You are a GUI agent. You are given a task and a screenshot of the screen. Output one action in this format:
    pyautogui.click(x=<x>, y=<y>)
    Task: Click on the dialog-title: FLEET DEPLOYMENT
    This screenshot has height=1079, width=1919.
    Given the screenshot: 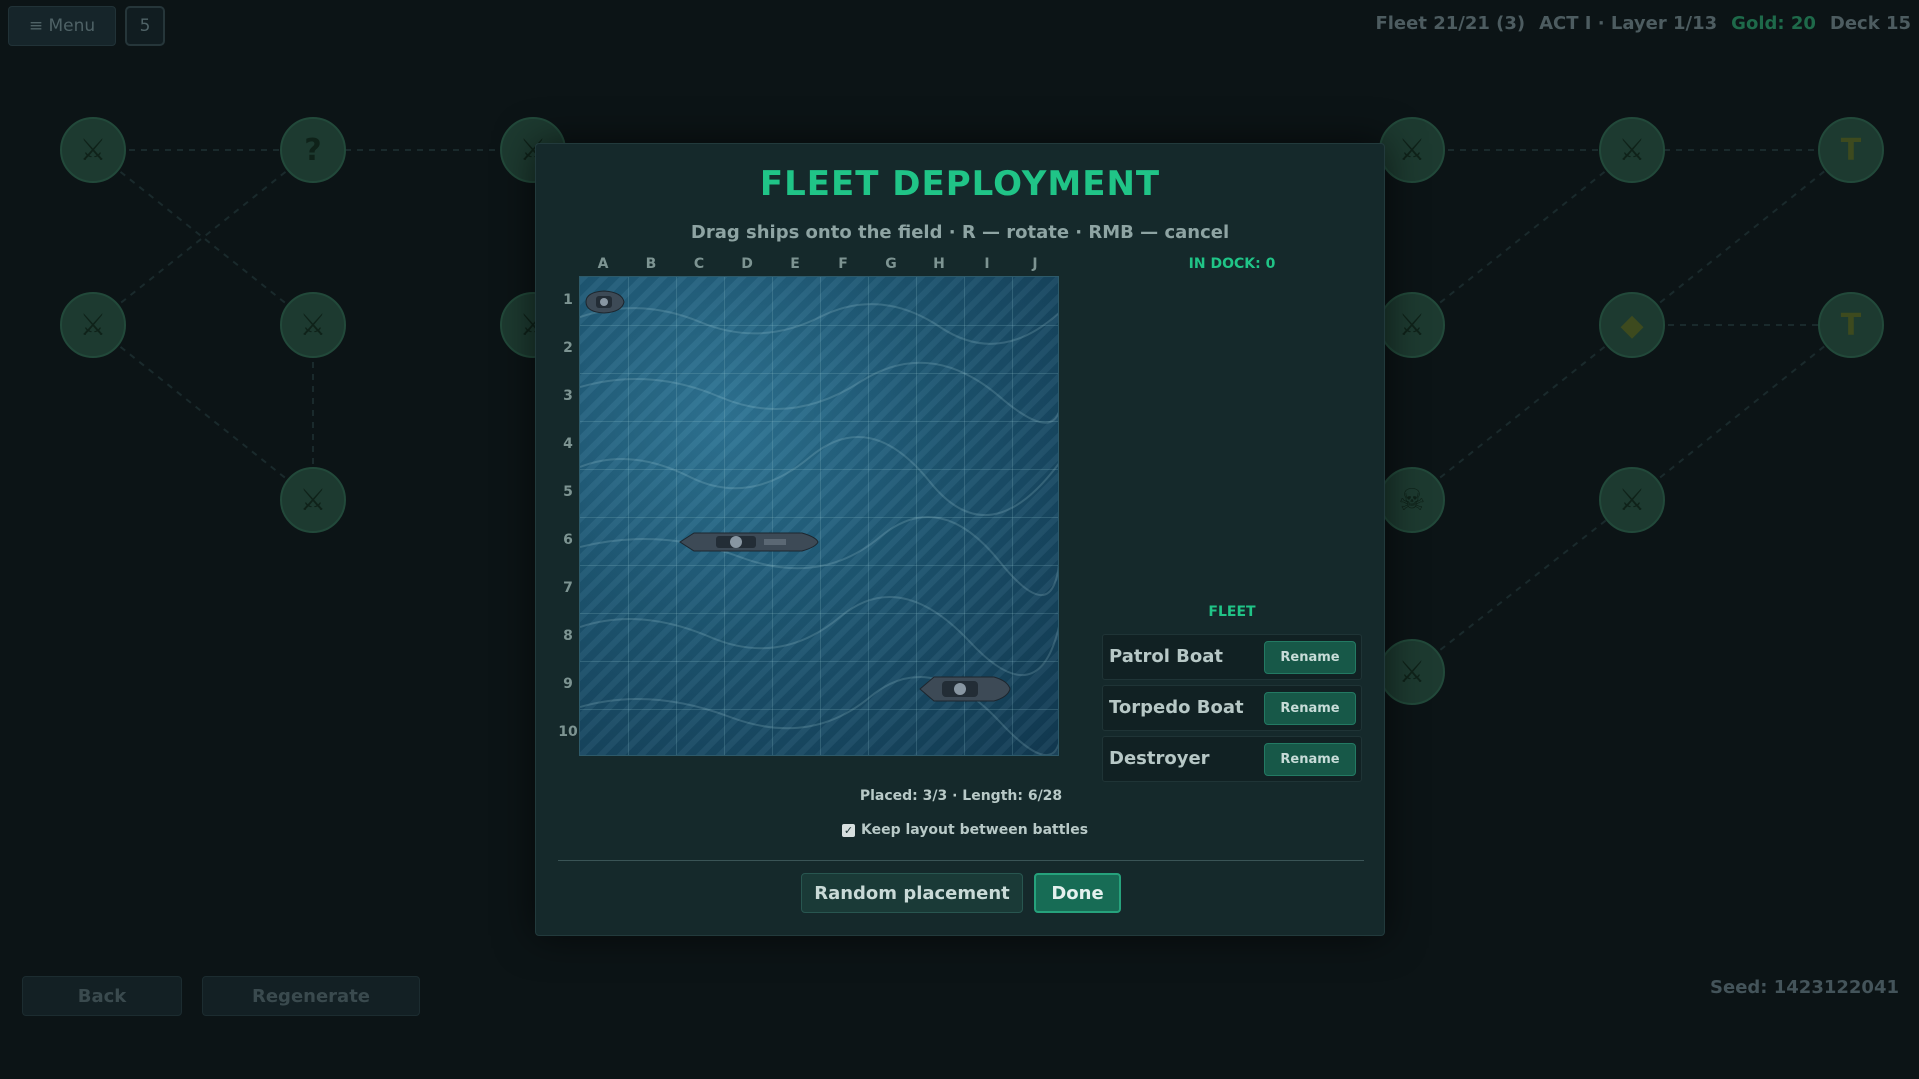 What is the action you would take?
    pyautogui.click(x=960, y=184)
    